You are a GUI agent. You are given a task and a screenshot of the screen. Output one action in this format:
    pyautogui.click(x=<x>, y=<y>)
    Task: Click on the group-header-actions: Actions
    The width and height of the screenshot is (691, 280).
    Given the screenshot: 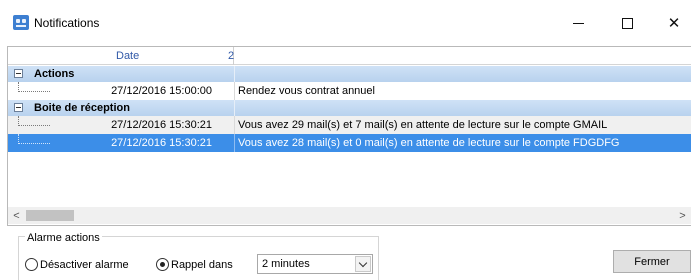 What is the action you would take?
    pyautogui.click(x=349, y=74)
    